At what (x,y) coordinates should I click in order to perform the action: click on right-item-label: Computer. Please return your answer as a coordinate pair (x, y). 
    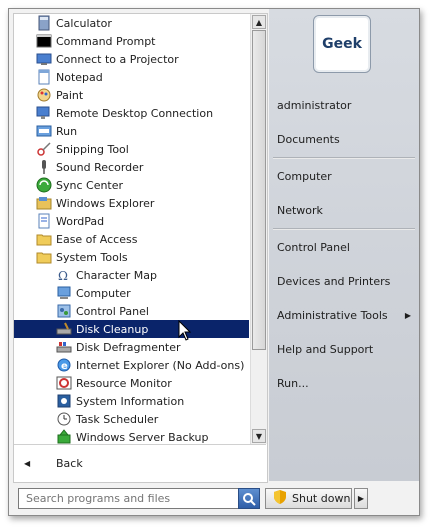
    Looking at the image, I should click on (304, 176).